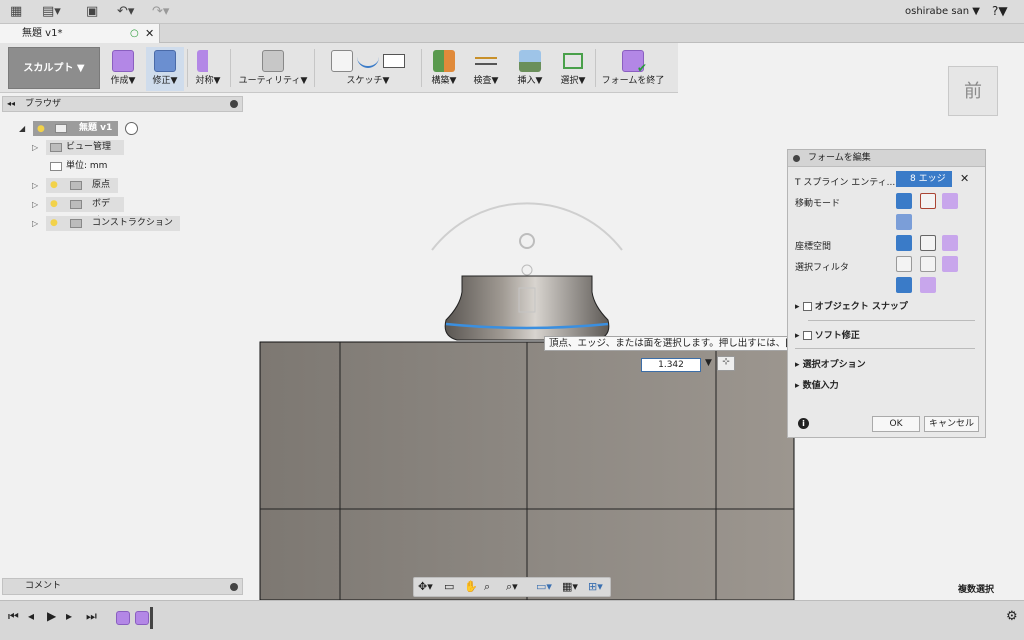 This screenshot has height=640, width=1024. What do you see at coordinates (527, 241) in the screenshot?
I see `rotate-handle-icon` at bounding box center [527, 241].